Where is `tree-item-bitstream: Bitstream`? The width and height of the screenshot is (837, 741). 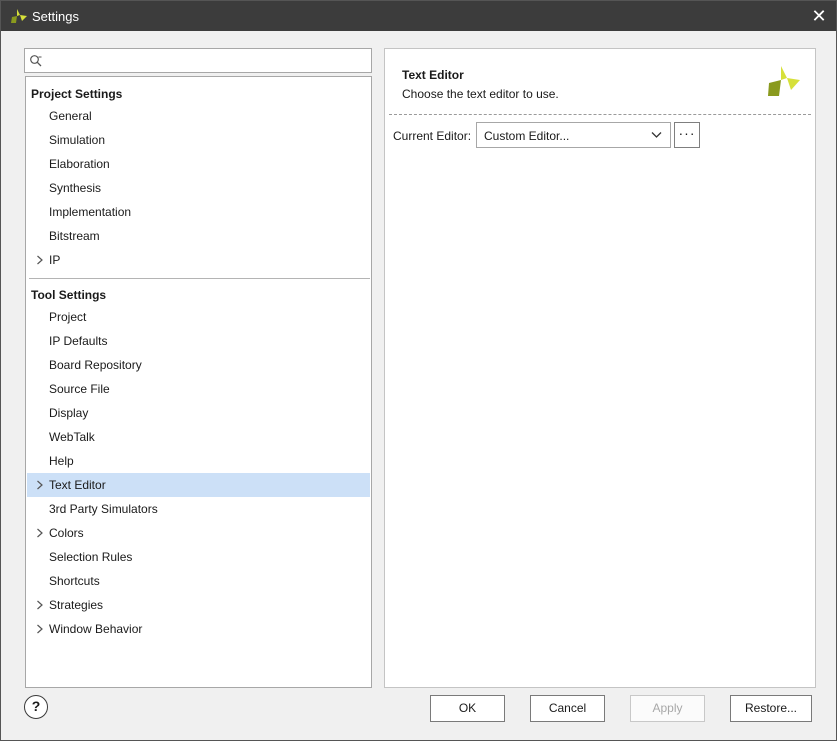
tree-item-bitstream: Bitstream is located at coordinates (198, 236).